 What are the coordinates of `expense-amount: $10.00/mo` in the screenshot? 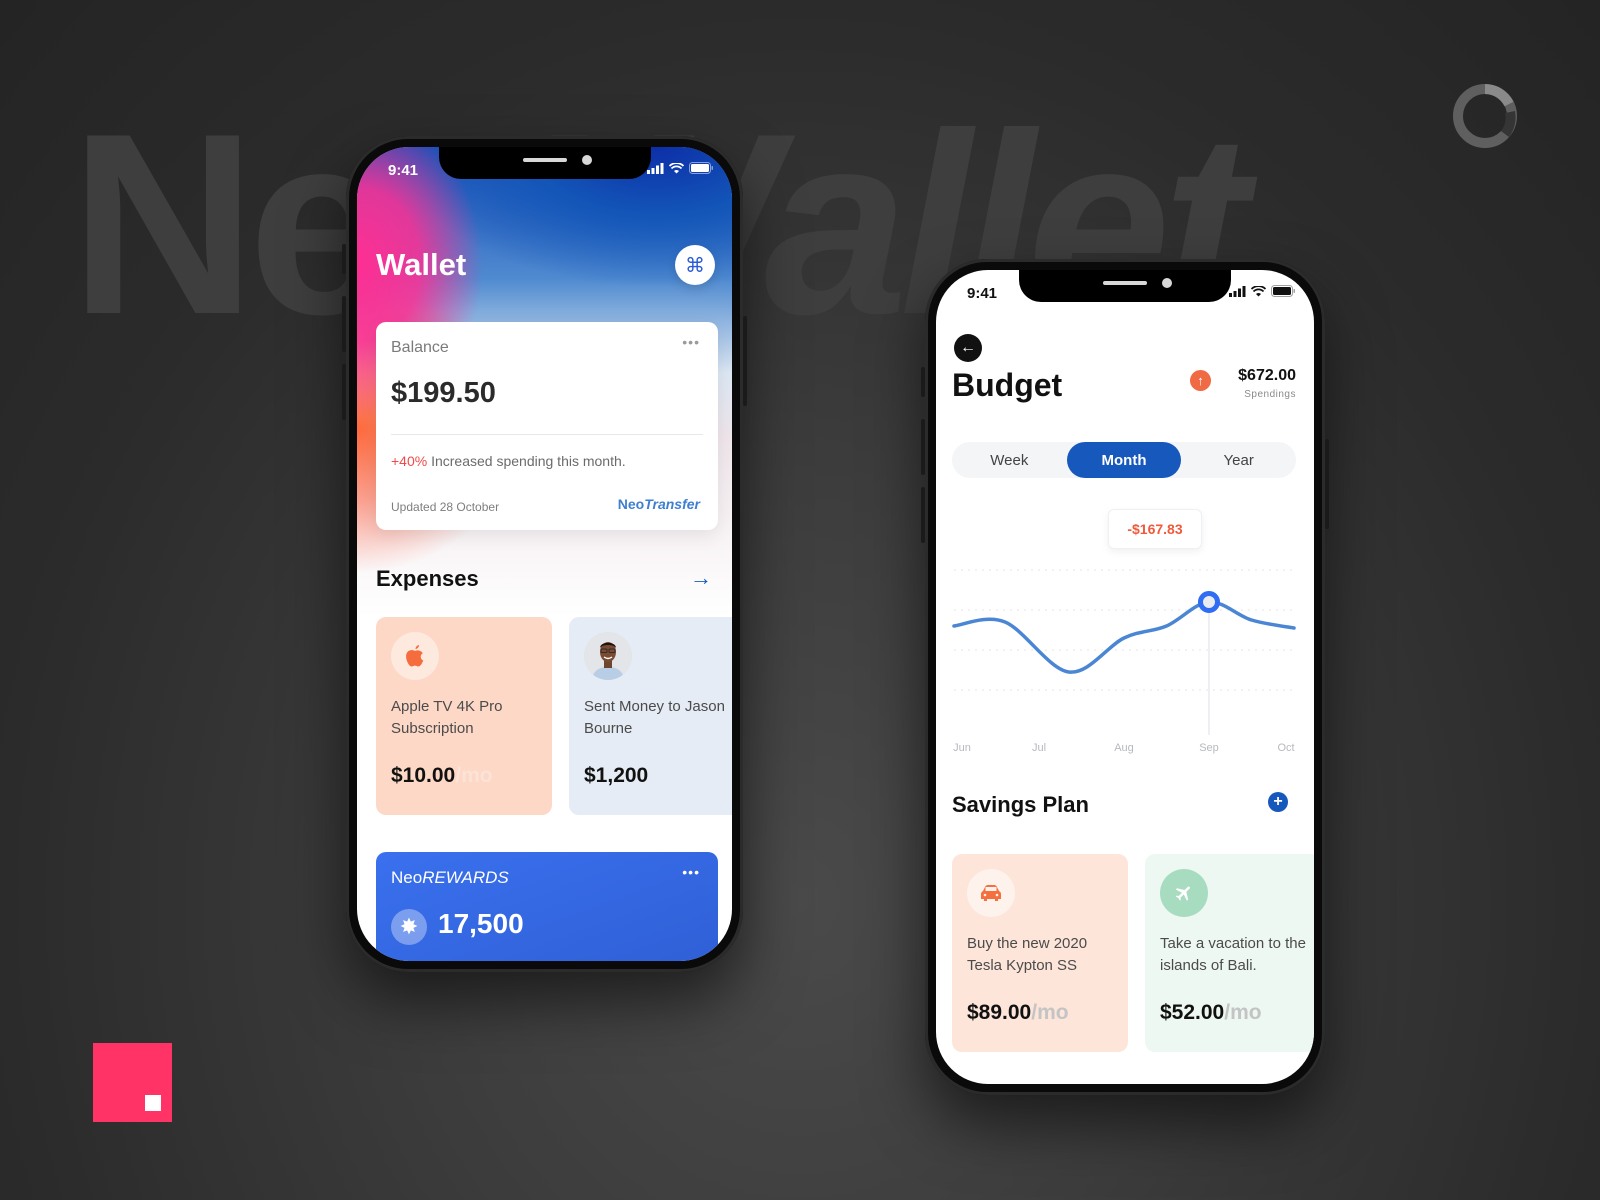 It's located at (442, 776).